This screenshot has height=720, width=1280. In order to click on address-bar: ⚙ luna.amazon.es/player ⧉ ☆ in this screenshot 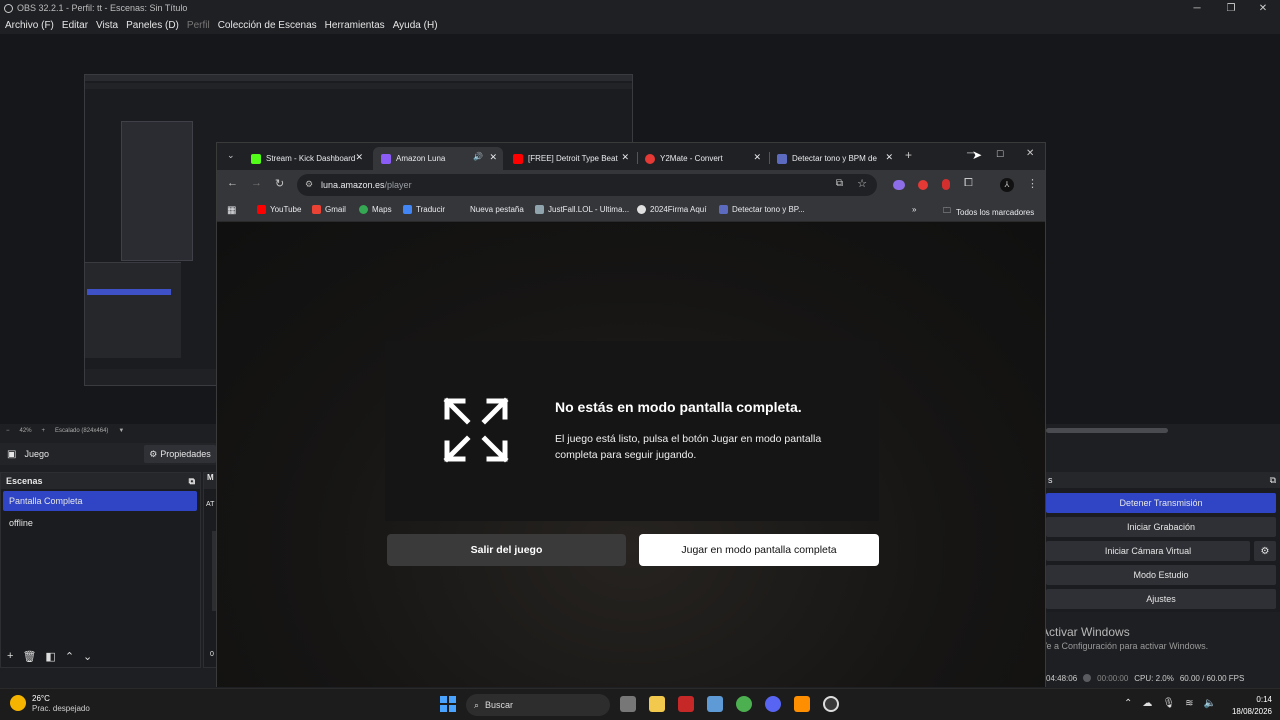, I will do `click(587, 185)`.